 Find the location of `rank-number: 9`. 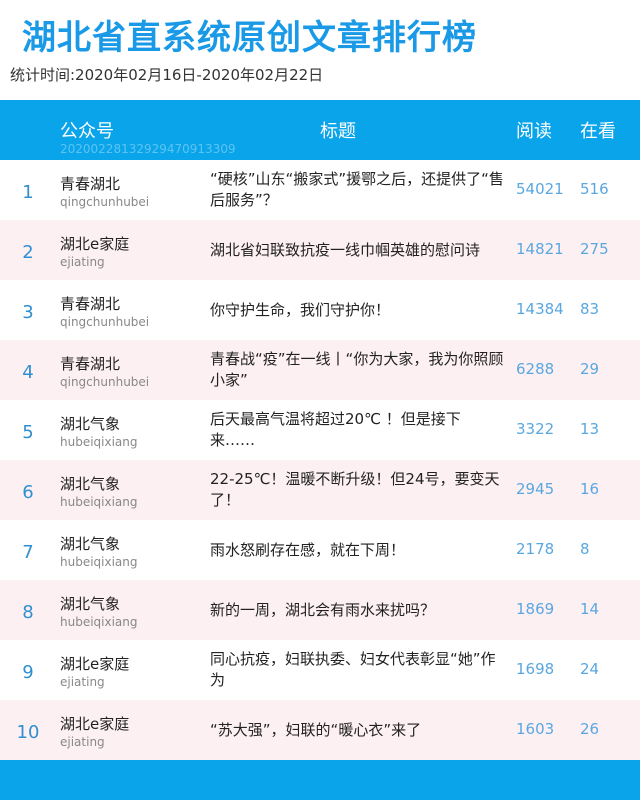

rank-number: 9 is located at coordinates (28, 672).